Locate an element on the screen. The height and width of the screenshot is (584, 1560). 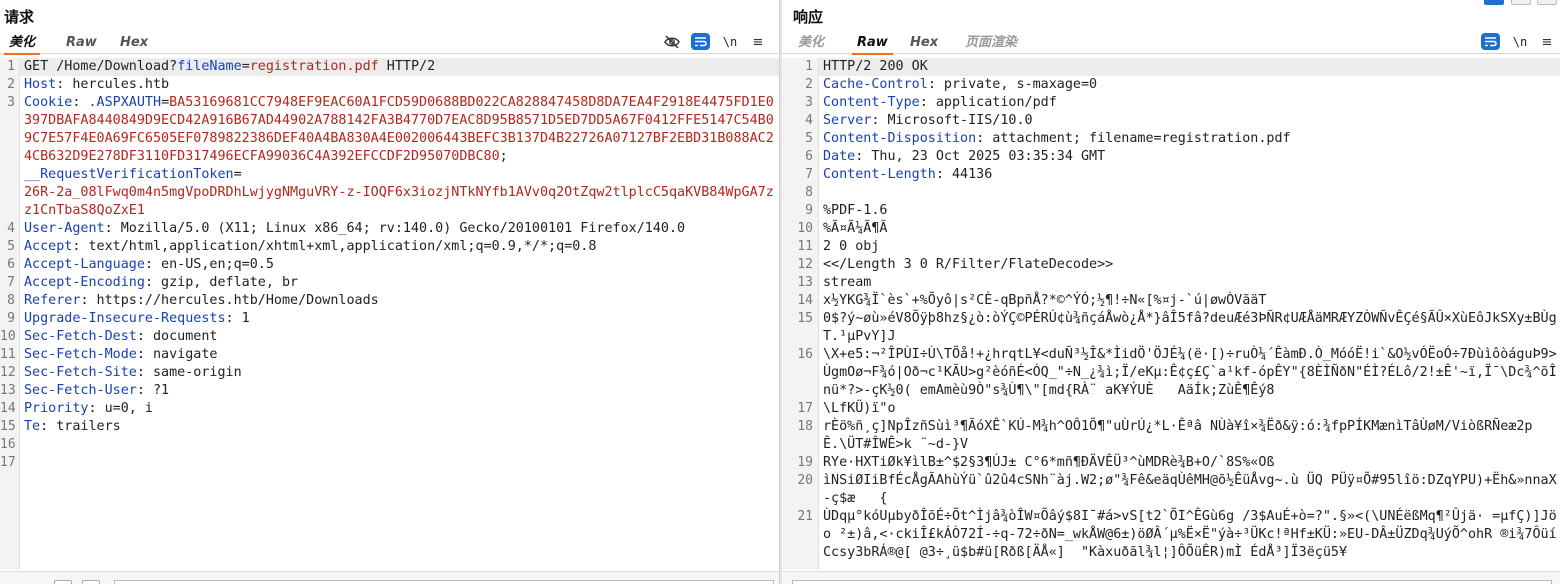
request-line: 10 Sec-Fetch-Dest: document is located at coordinates (389, 337).